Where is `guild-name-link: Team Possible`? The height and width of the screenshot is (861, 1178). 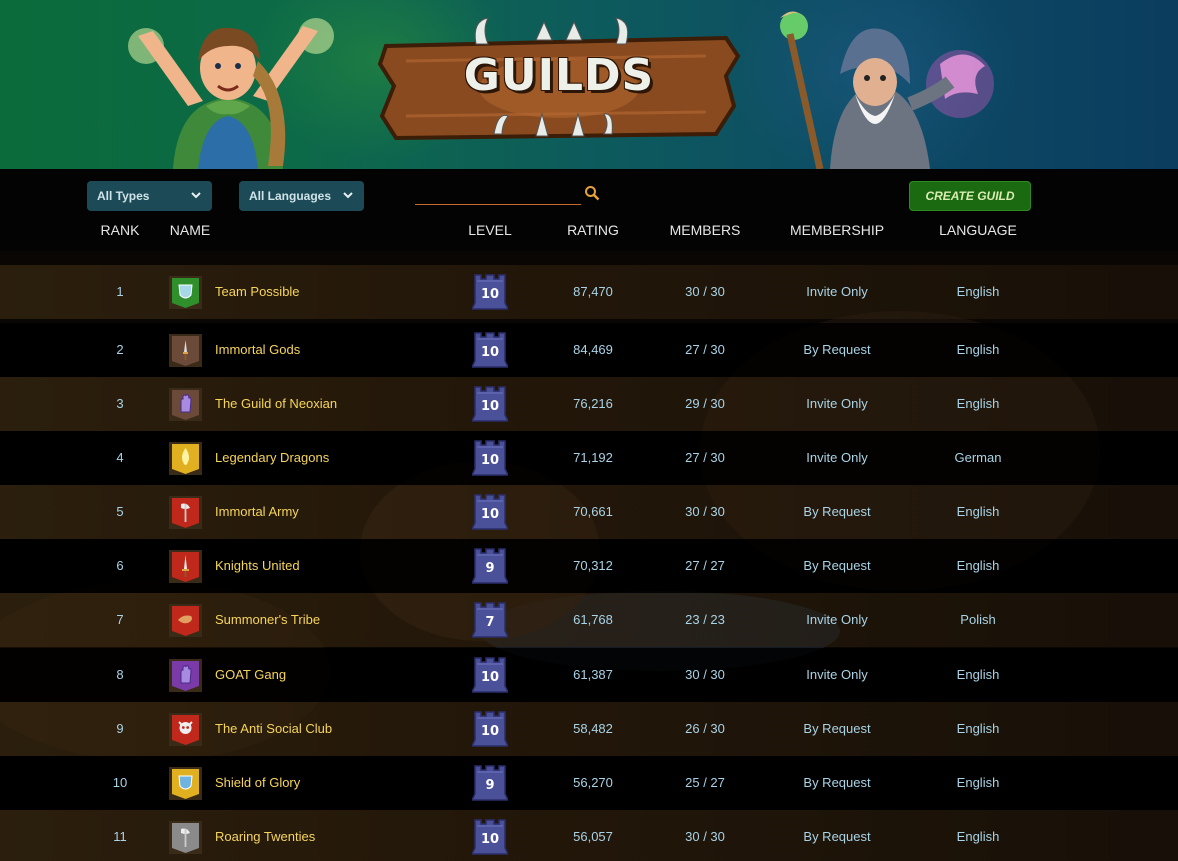 guild-name-link: Team Possible is located at coordinates (257, 292).